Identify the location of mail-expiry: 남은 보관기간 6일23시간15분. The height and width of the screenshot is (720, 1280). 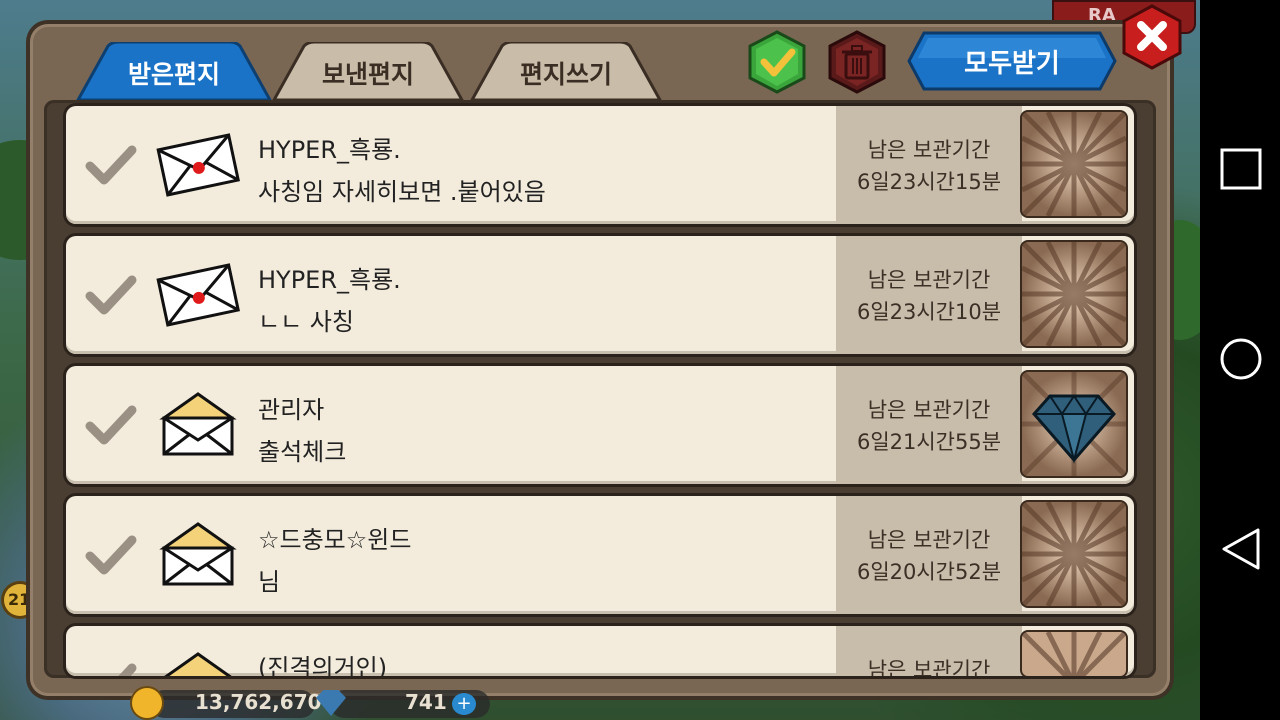
(929, 165).